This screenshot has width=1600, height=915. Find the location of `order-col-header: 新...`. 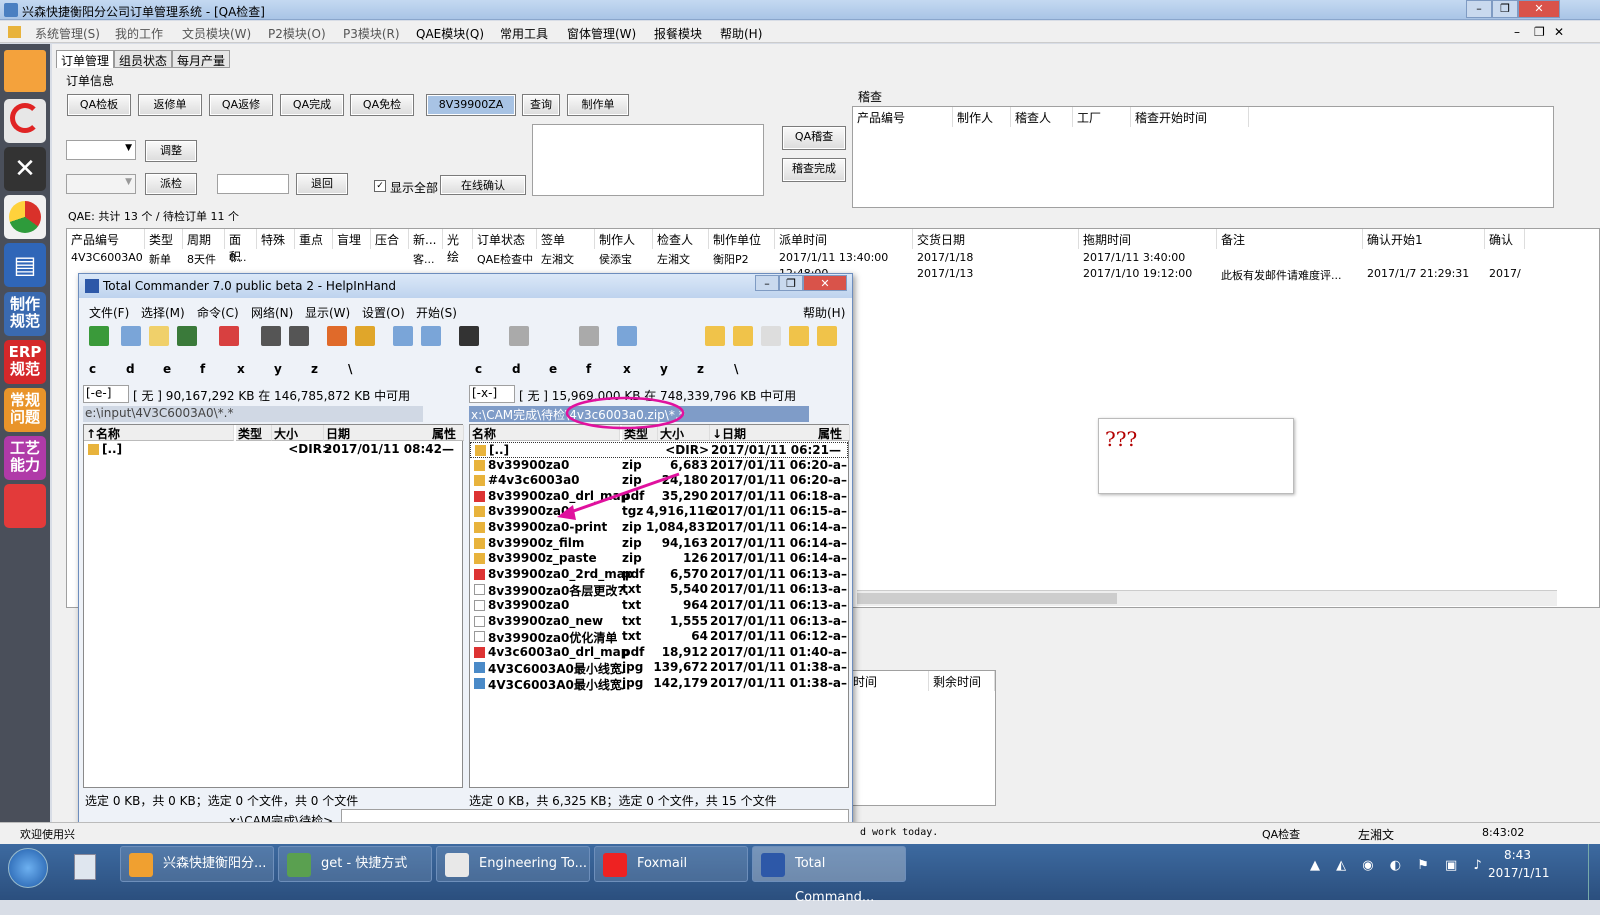

order-col-header: 新... is located at coordinates (426, 239).